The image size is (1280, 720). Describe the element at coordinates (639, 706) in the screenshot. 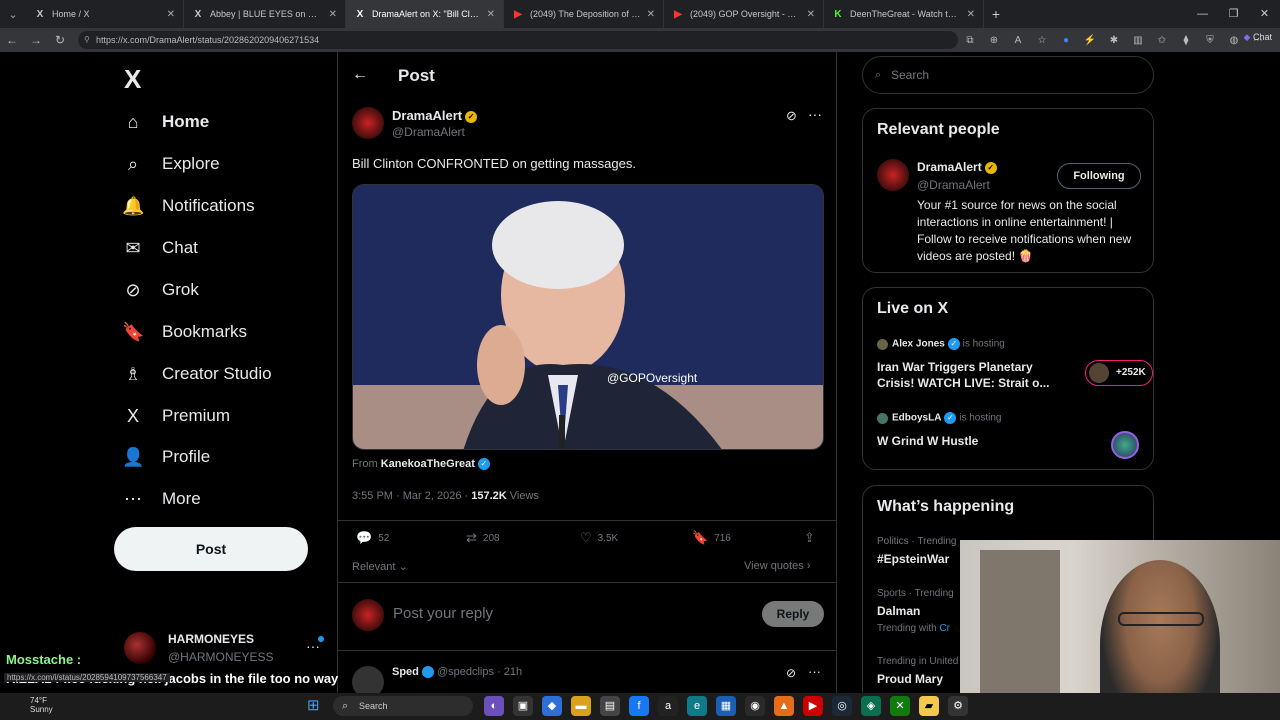

I see `facebook-icon: f` at that location.